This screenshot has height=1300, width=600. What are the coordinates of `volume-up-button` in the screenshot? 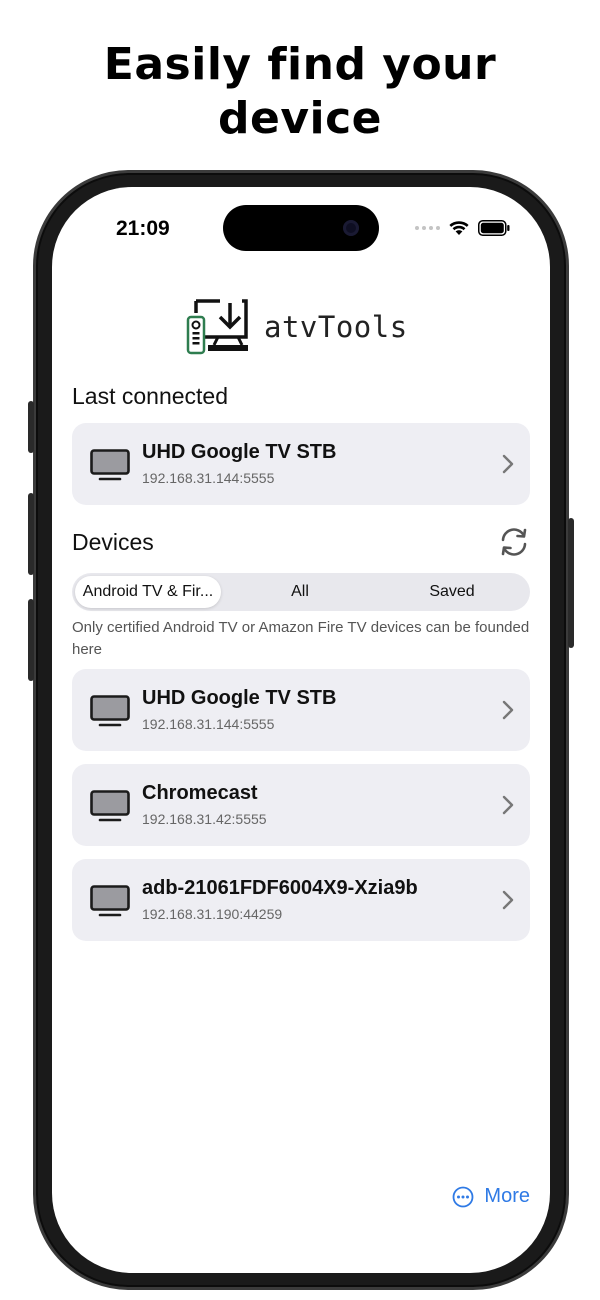 It's located at (31, 534).